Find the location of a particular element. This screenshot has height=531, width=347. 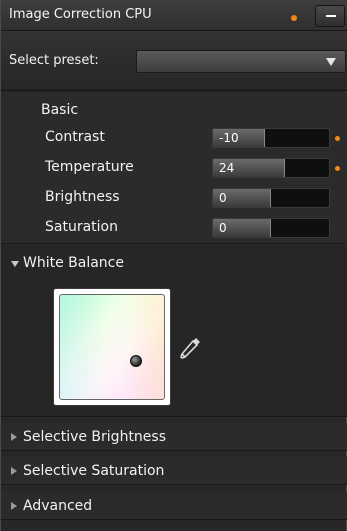

contrast-label: Contrast is located at coordinates (75, 137).